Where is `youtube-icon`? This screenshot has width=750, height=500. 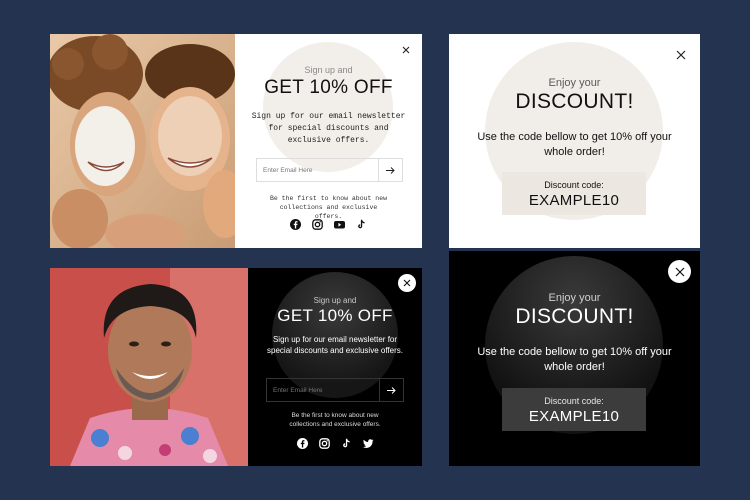
youtube-icon is located at coordinates (339, 223).